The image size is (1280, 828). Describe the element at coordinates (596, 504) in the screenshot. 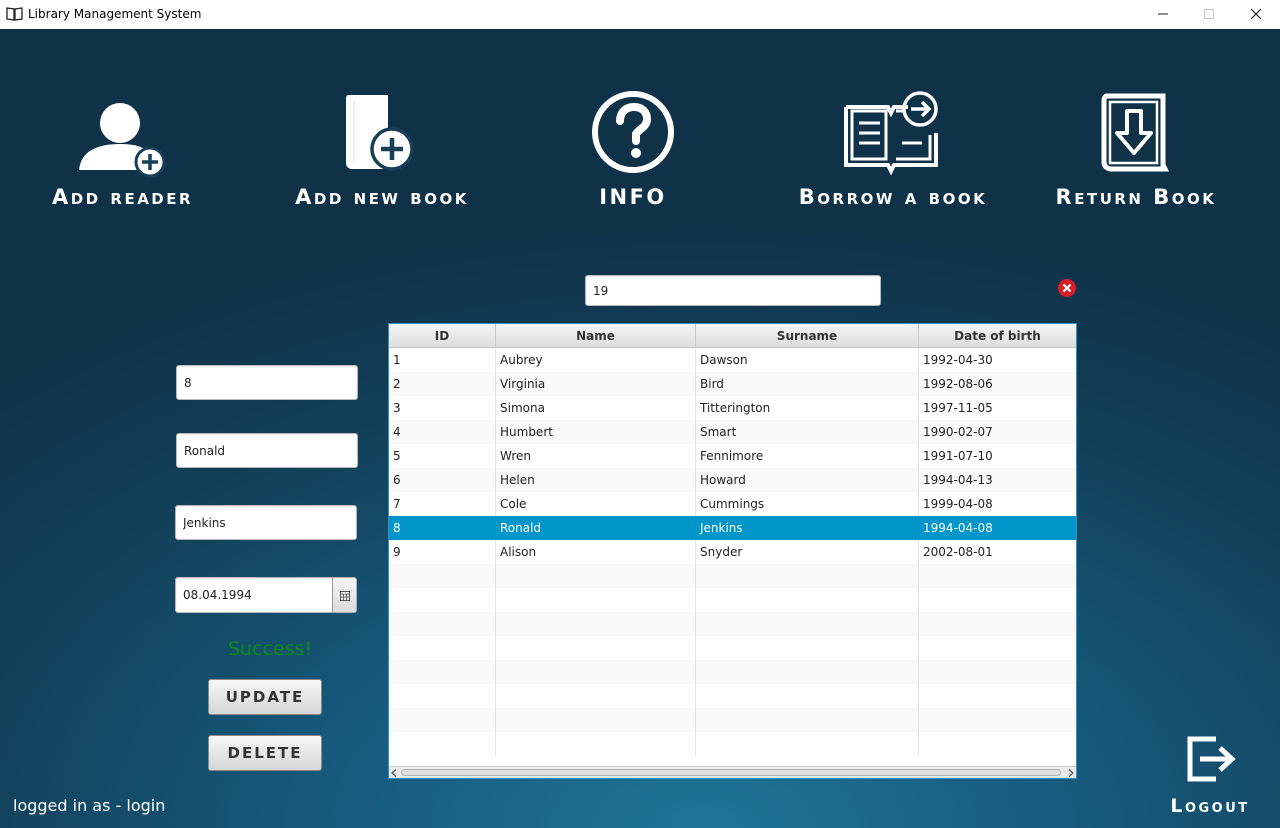

I see `cell-name: Cole` at that location.